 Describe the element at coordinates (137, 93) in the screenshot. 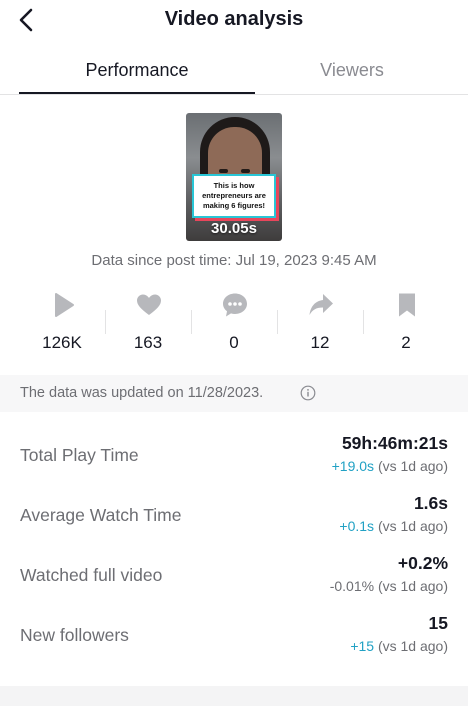

I see `active-tab-indicator` at that location.